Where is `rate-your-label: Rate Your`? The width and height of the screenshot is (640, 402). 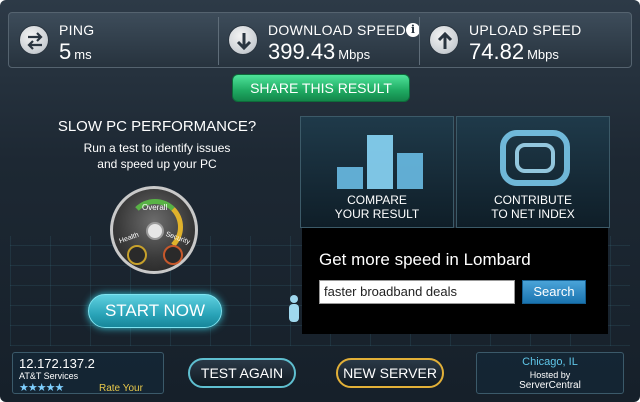 rate-your-label: Rate Your is located at coordinates (121, 388).